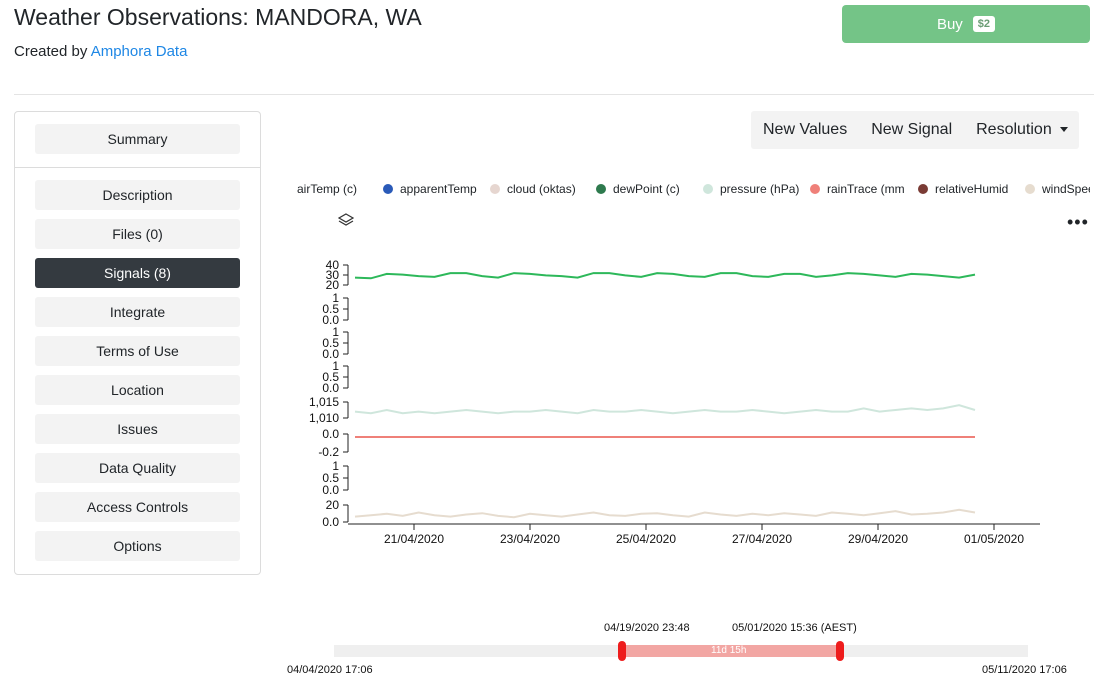  Describe the element at coordinates (866, 189) in the screenshot. I see `legend-label: rainTrace (mm` at that location.